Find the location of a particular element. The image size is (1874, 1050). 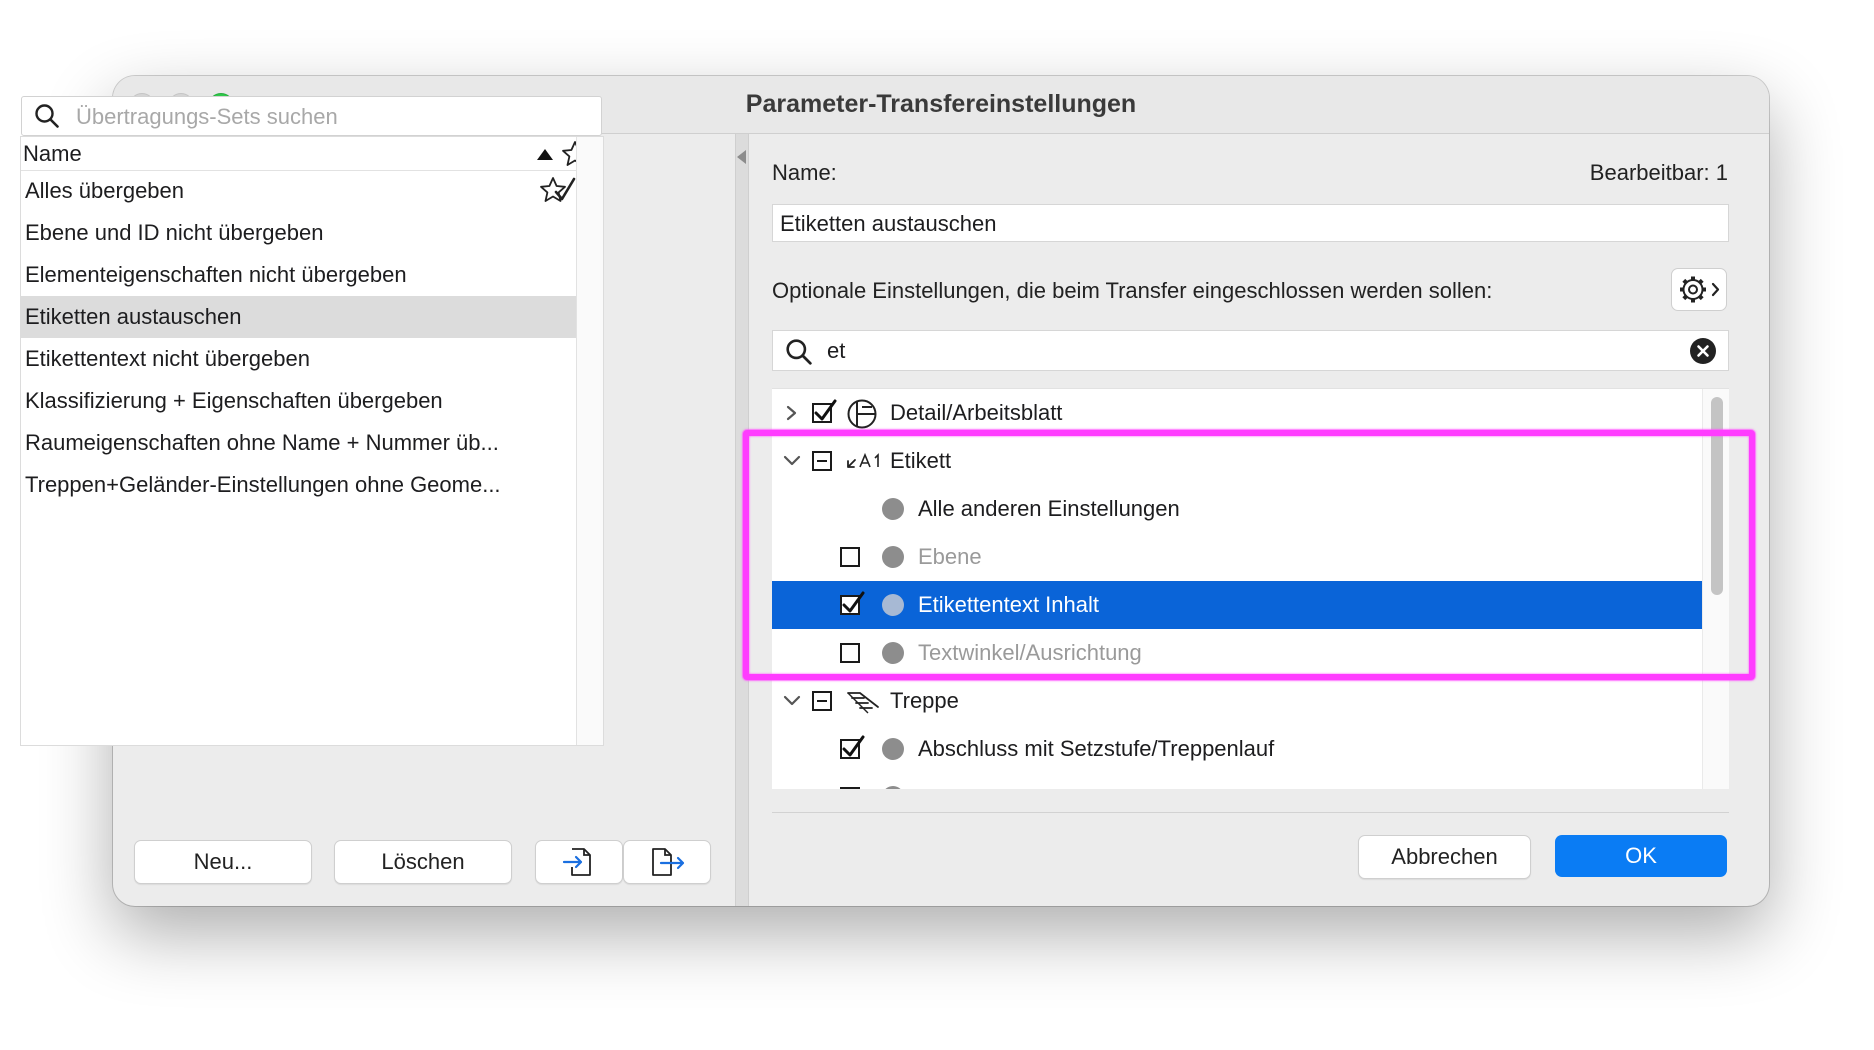

gear-icon is located at coordinates (1700, 289).